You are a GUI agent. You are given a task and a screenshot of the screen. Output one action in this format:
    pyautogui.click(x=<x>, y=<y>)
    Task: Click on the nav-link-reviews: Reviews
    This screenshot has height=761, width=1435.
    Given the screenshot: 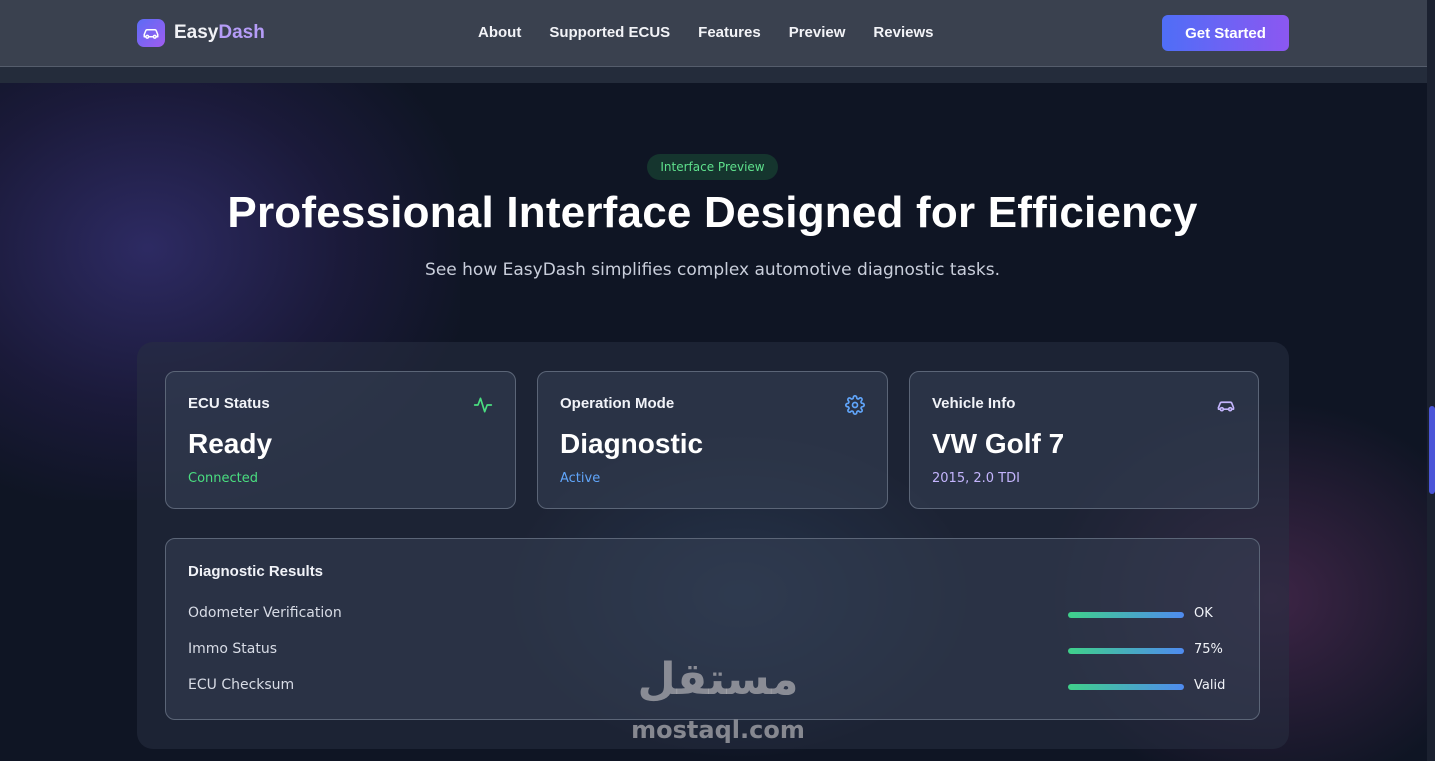 What is the action you would take?
    pyautogui.click(x=903, y=32)
    